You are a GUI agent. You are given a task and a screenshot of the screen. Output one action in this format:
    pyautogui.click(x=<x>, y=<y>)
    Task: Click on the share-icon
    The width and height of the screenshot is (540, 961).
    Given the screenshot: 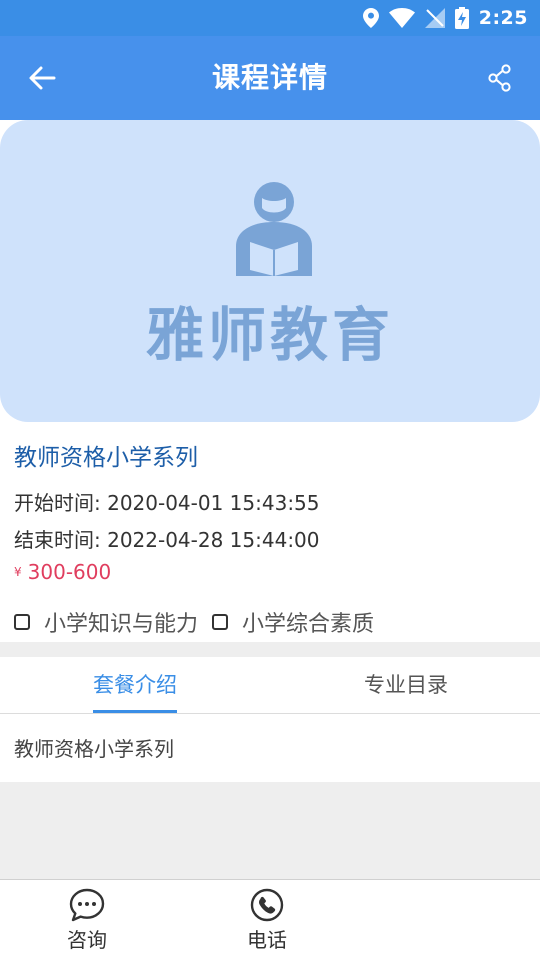 What is the action you would take?
    pyautogui.click(x=499, y=78)
    